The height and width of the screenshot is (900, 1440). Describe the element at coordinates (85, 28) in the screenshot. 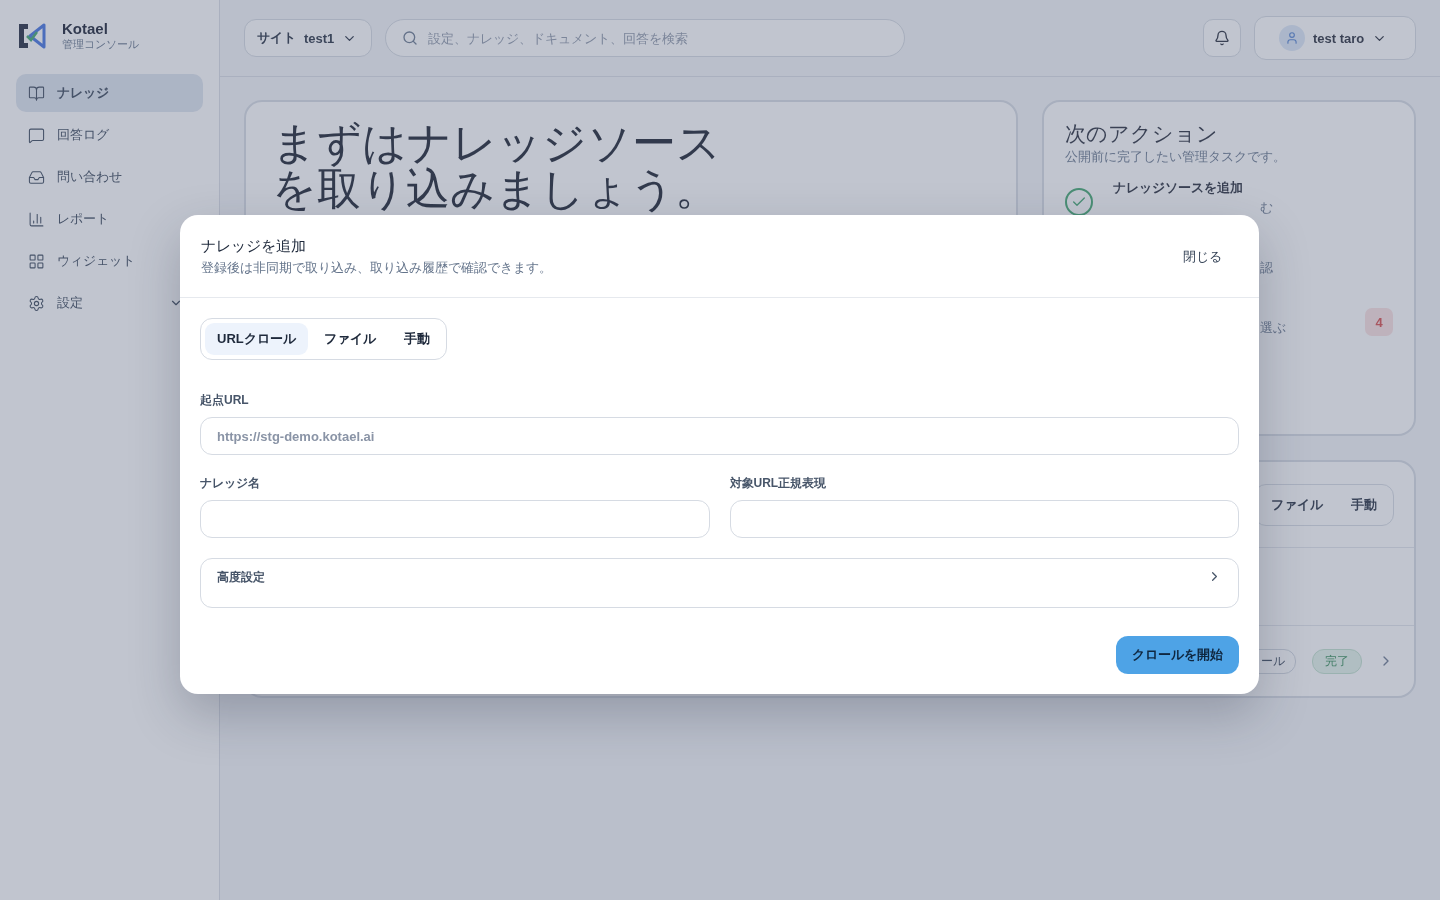

I see `brand-name: Kotael` at that location.